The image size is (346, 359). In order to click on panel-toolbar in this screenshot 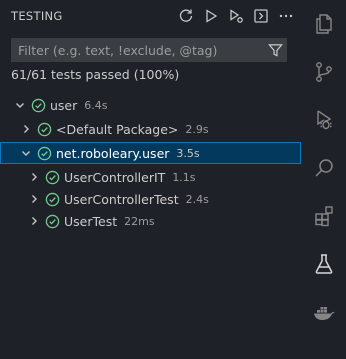, I will do `click(236, 16)`.